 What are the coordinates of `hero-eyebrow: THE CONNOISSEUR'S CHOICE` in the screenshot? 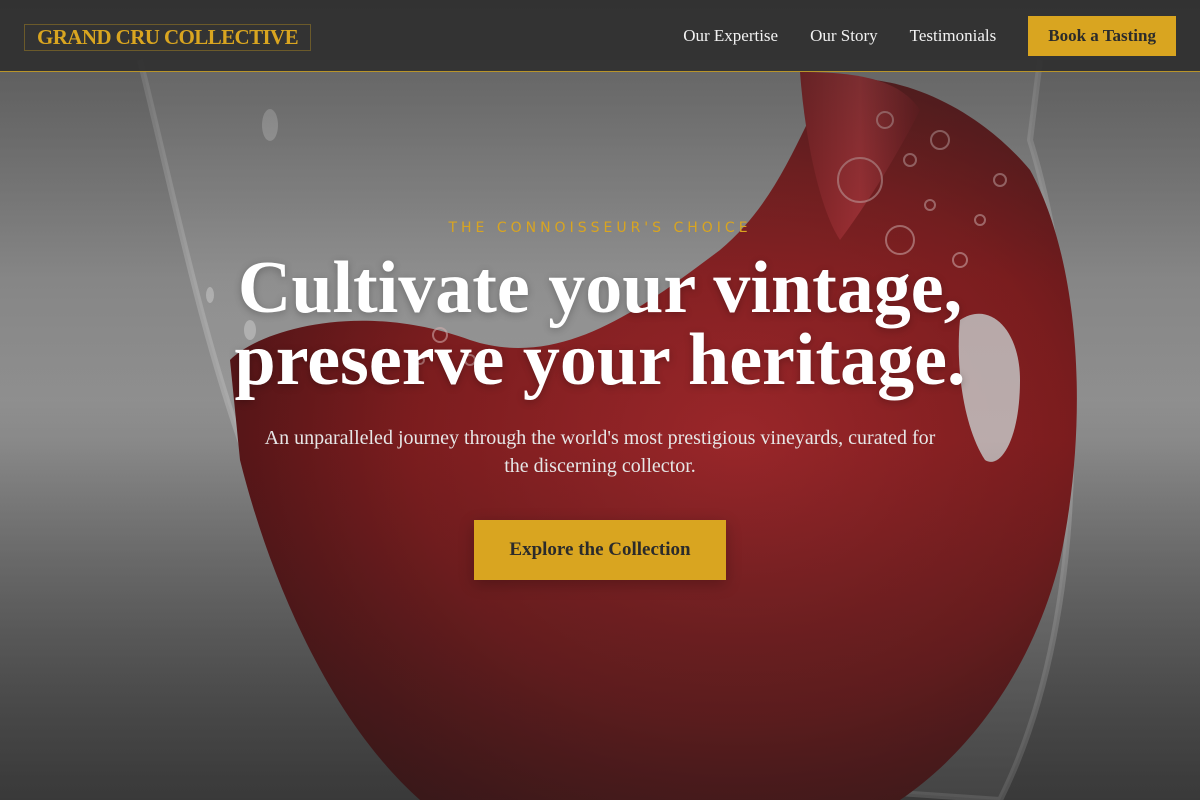 It's located at (600, 228).